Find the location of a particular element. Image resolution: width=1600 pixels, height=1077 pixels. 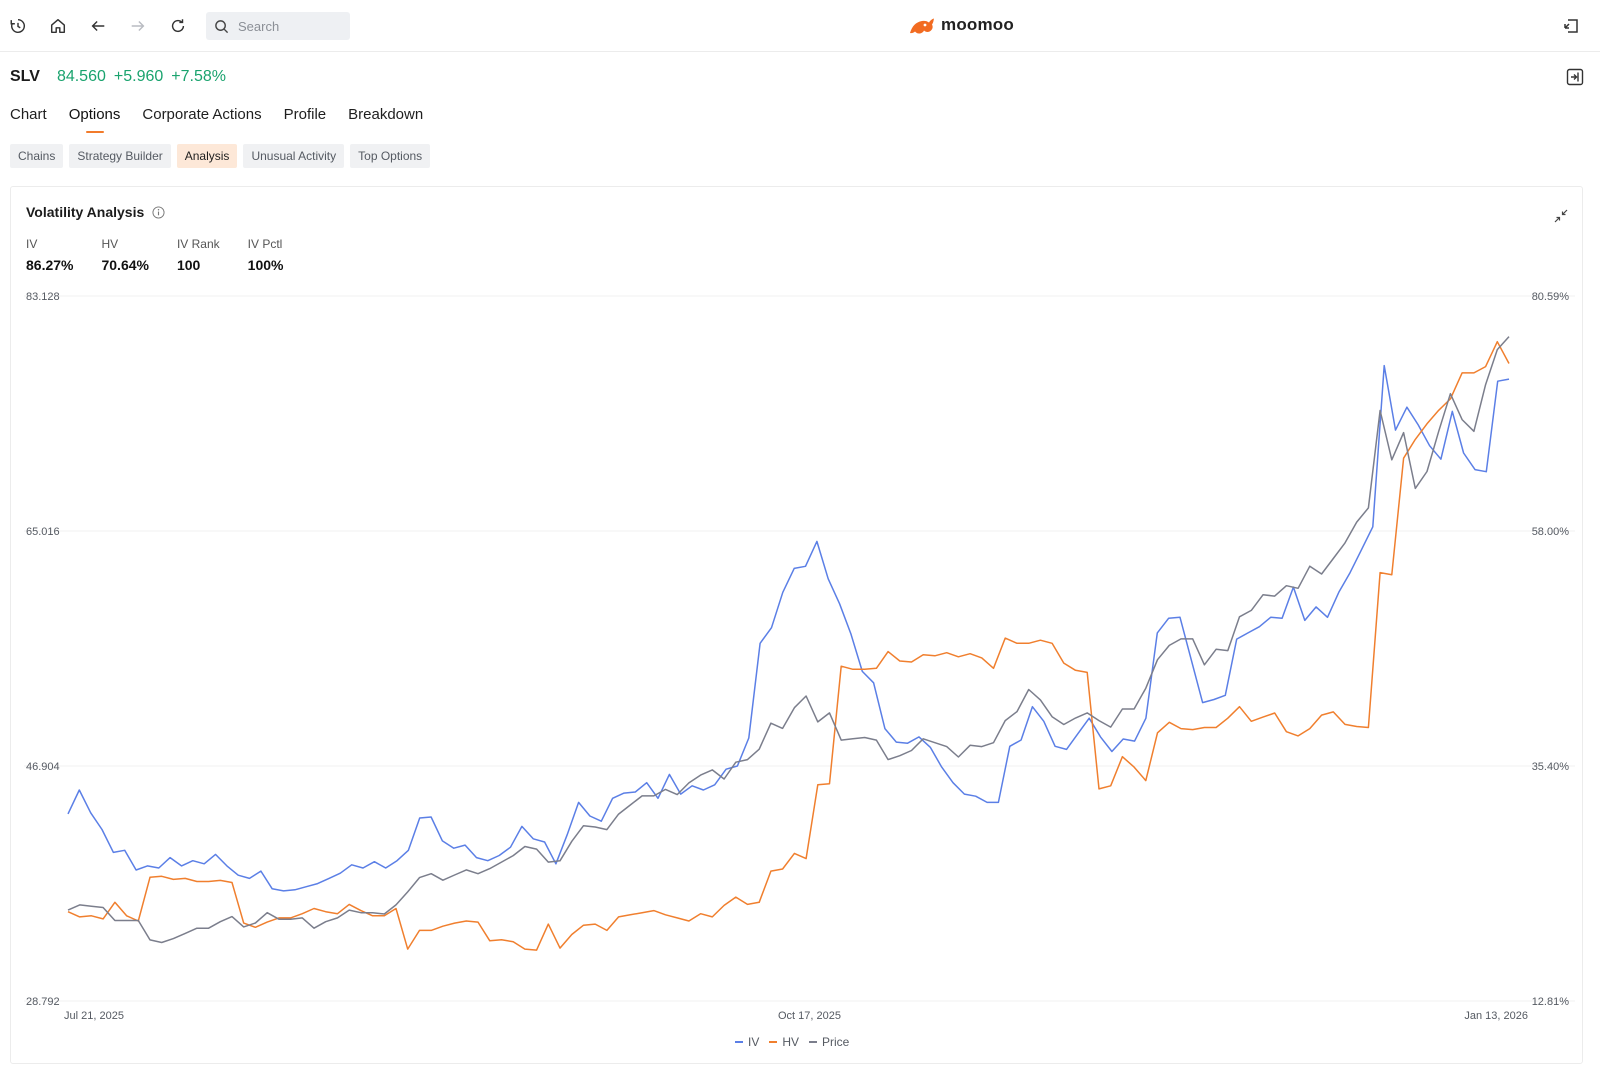

left-axis-tick-label: 83.128 is located at coordinates (43, 297).